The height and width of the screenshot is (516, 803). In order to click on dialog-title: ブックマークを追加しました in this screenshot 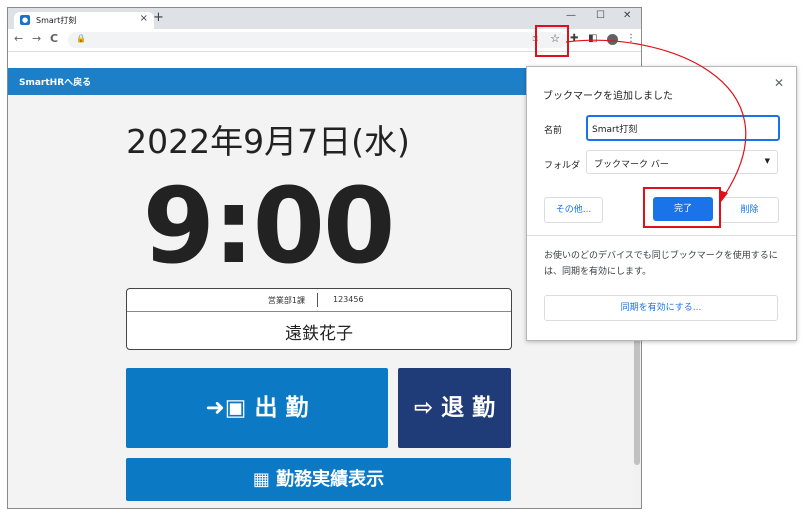, I will do `click(608, 96)`.